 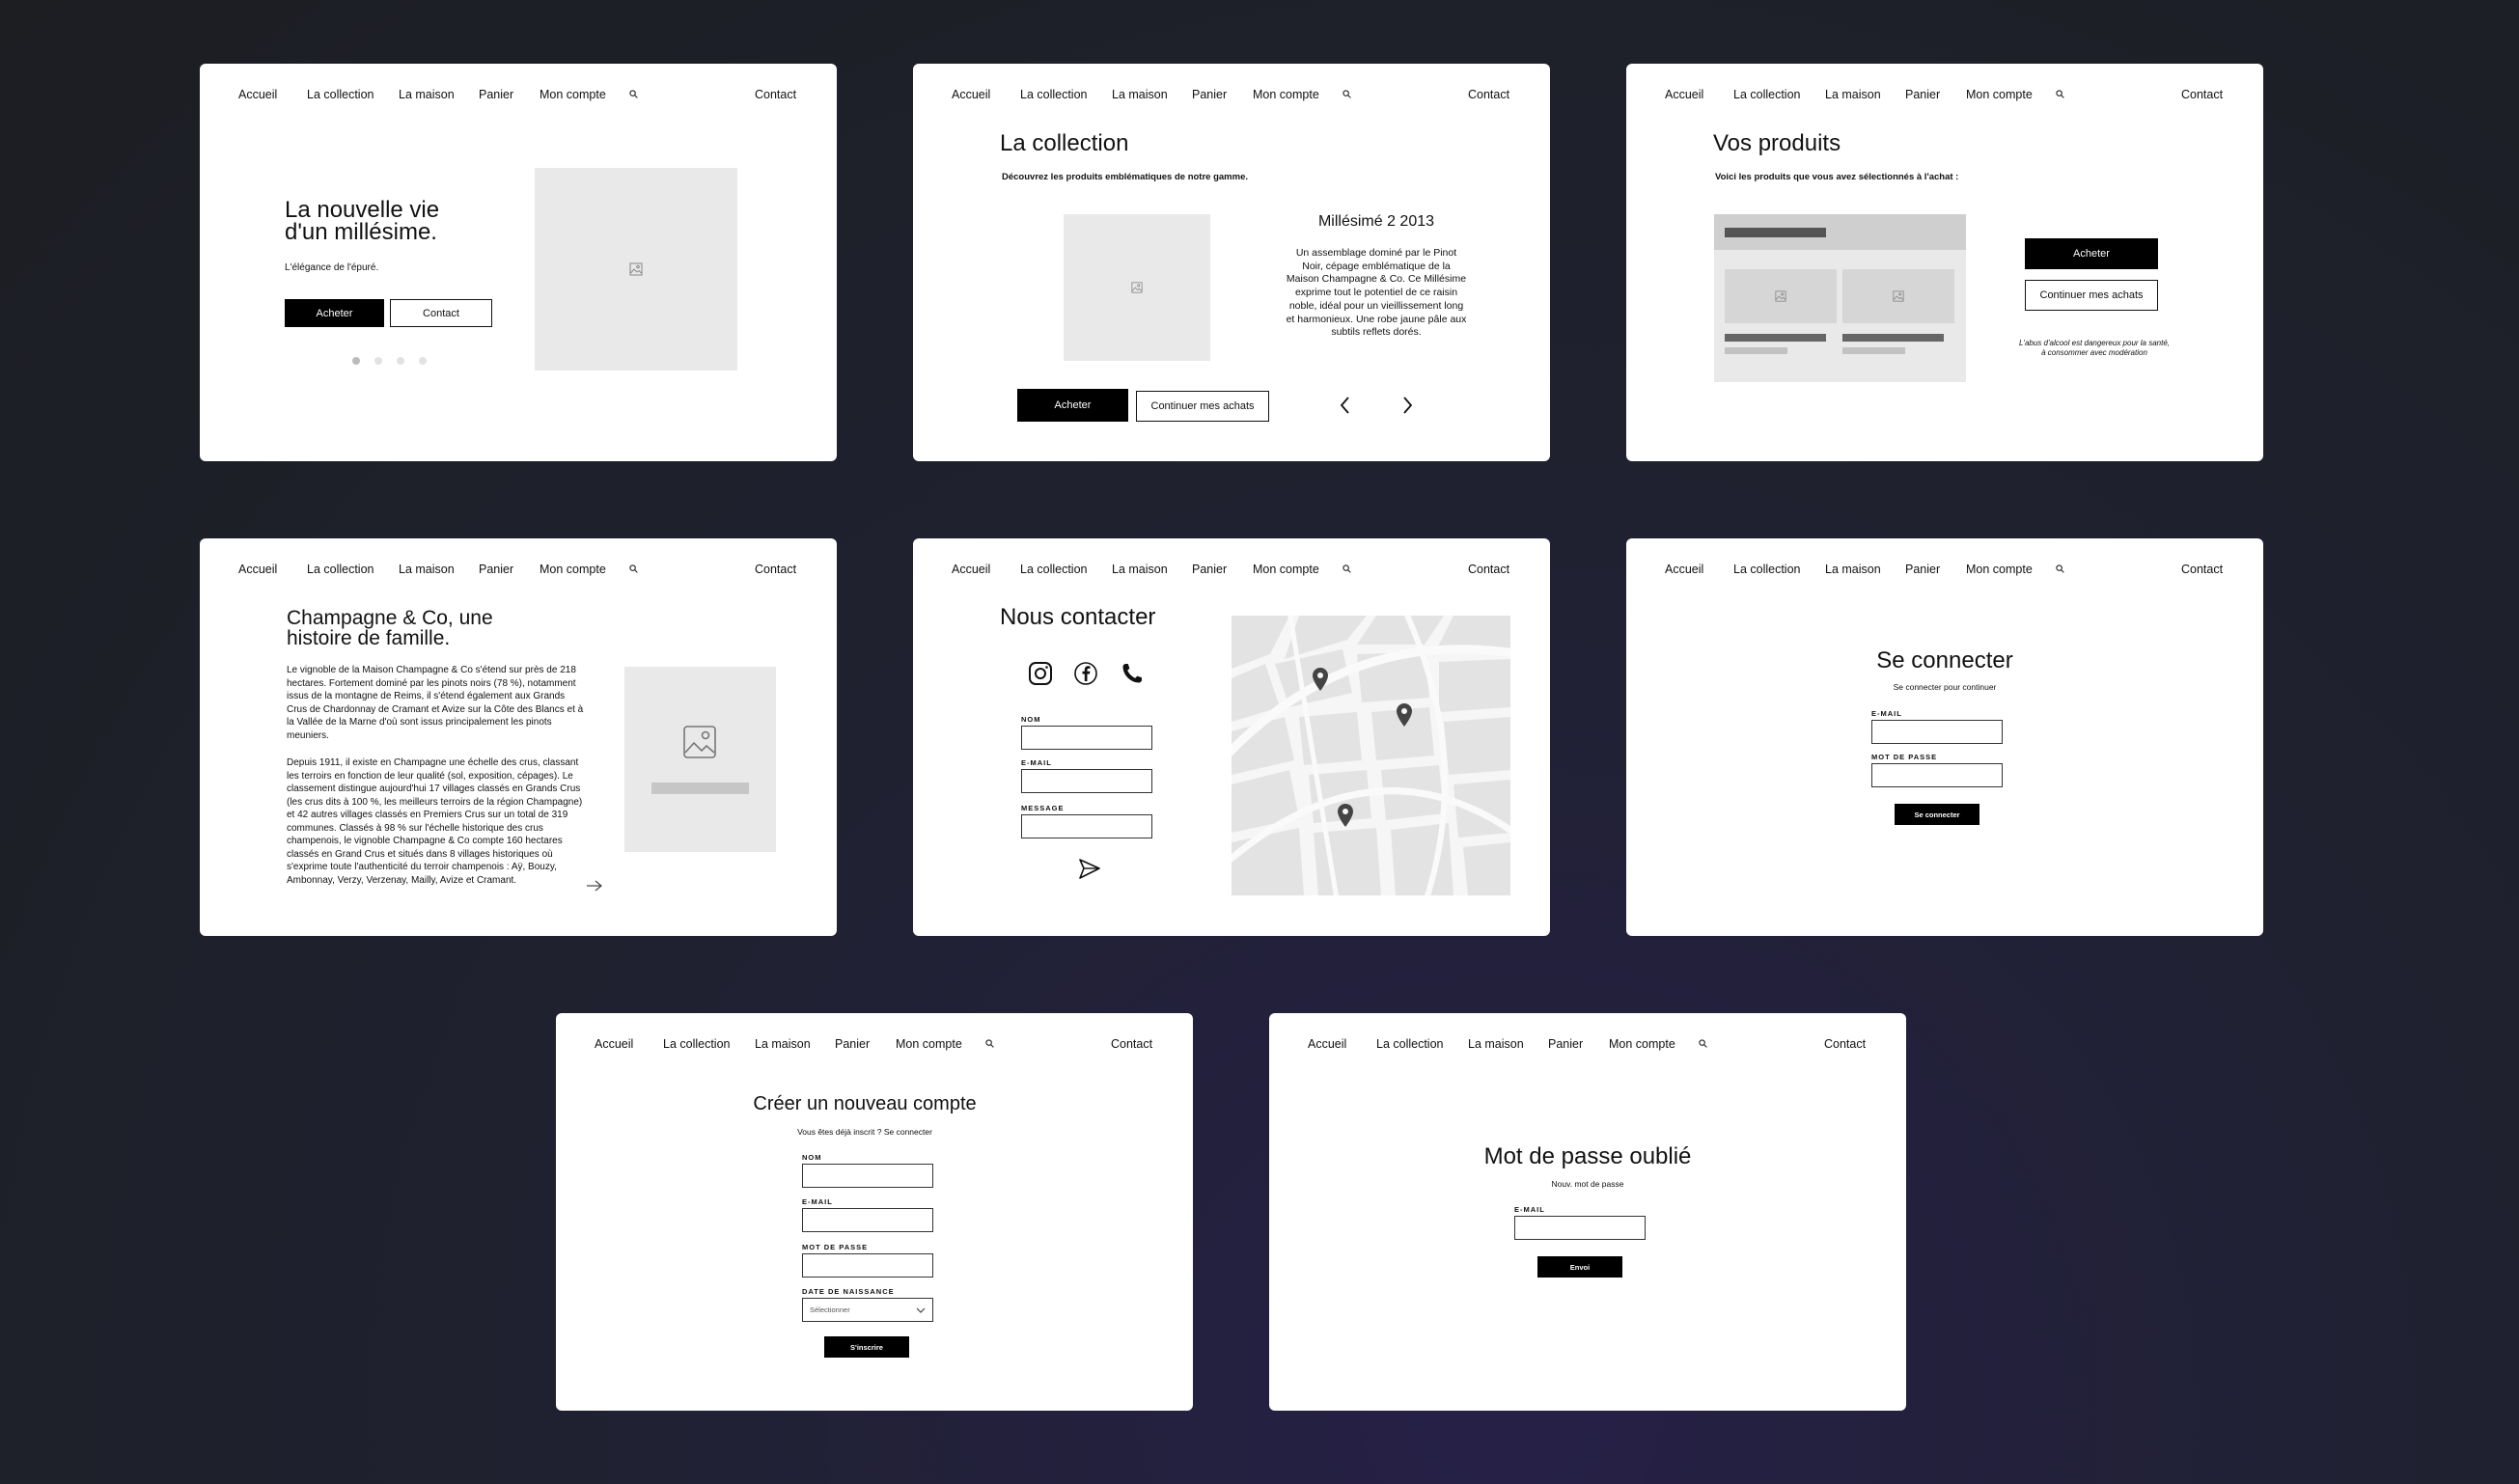 What do you see at coordinates (1345, 405) in the screenshot?
I see `chevron-left-icon` at bounding box center [1345, 405].